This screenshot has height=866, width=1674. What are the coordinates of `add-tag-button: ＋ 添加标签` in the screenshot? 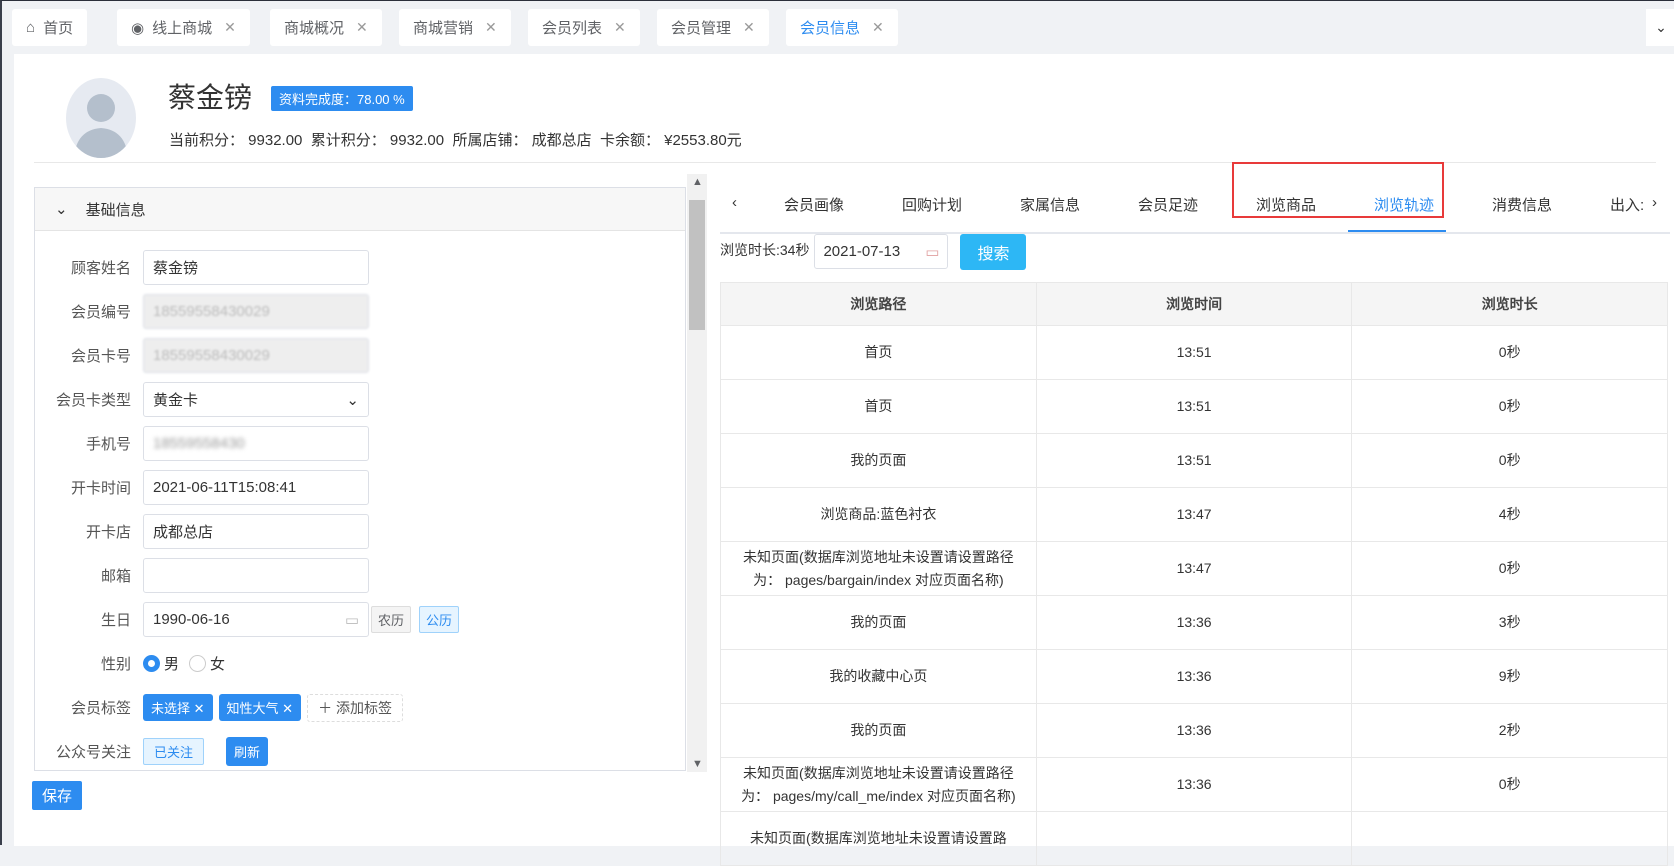 It's located at (355, 707).